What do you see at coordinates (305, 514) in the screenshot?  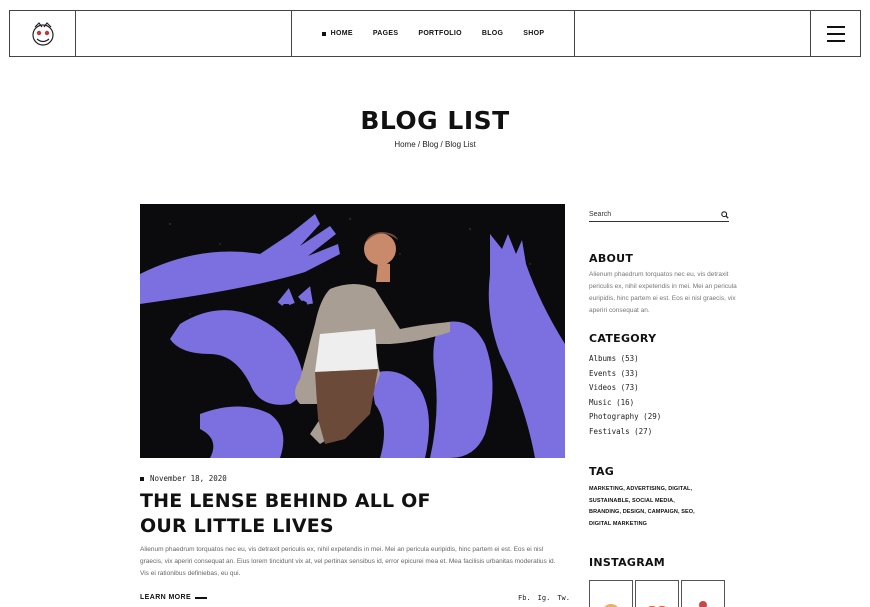 I see `post-title: THE LENSE BEHIND ALL OF OUR LITTLE LIVES` at bounding box center [305, 514].